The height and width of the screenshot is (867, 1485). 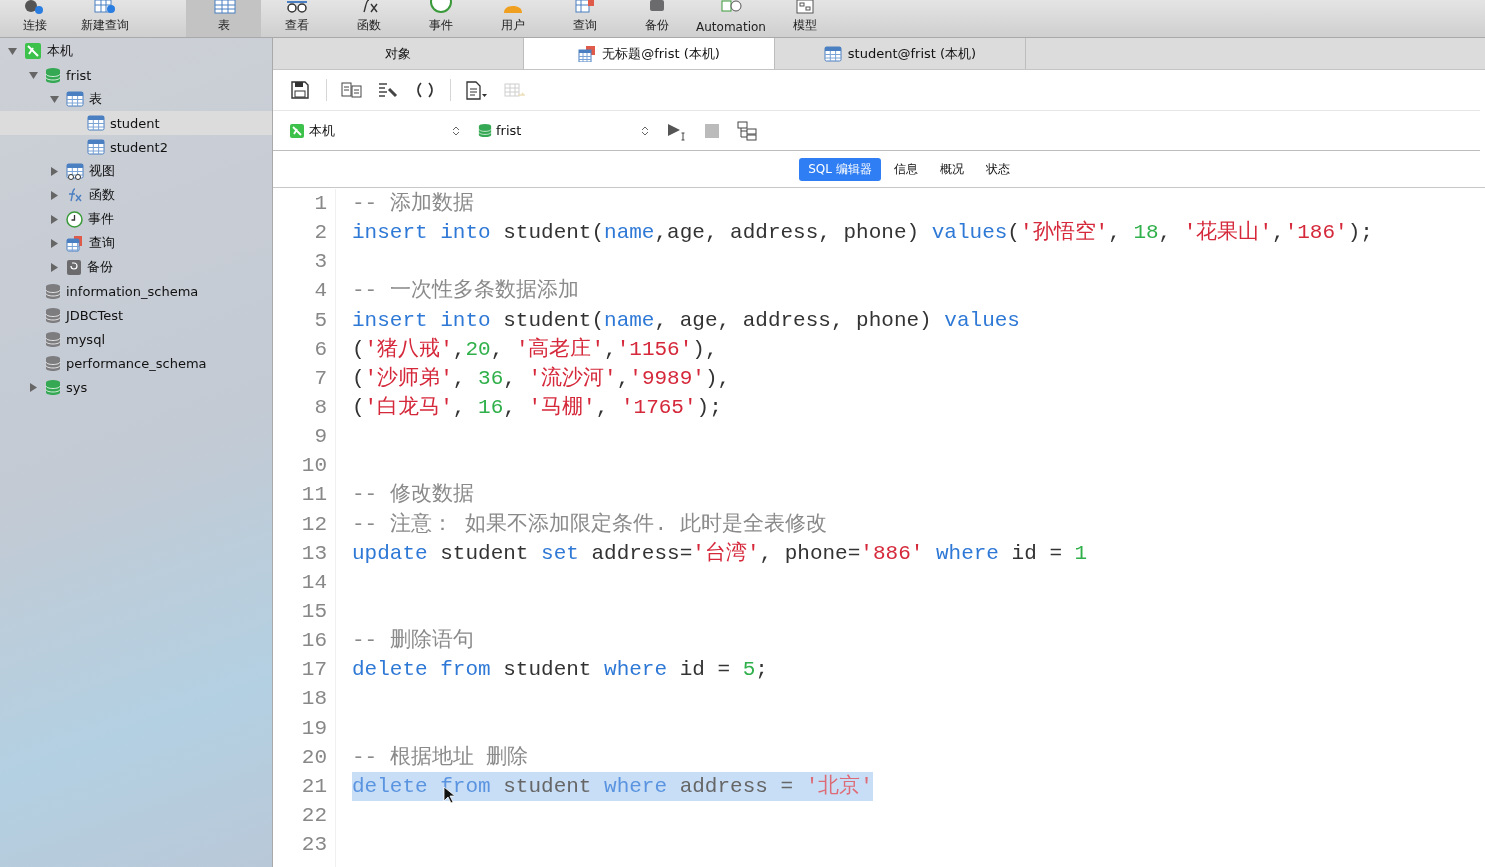 I want to click on toolbar-button, so click(x=476, y=90).